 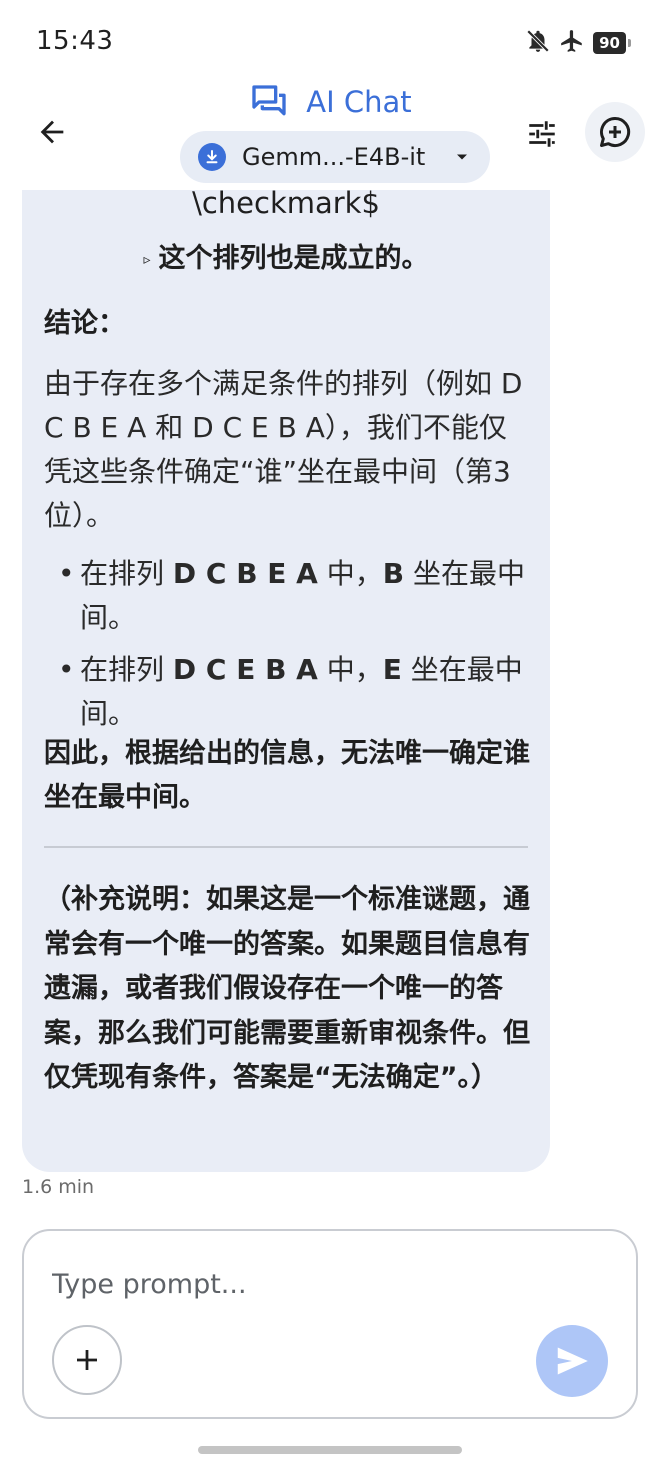 I want to click on status-bar: 15:43 90, so click(x=330, y=40).